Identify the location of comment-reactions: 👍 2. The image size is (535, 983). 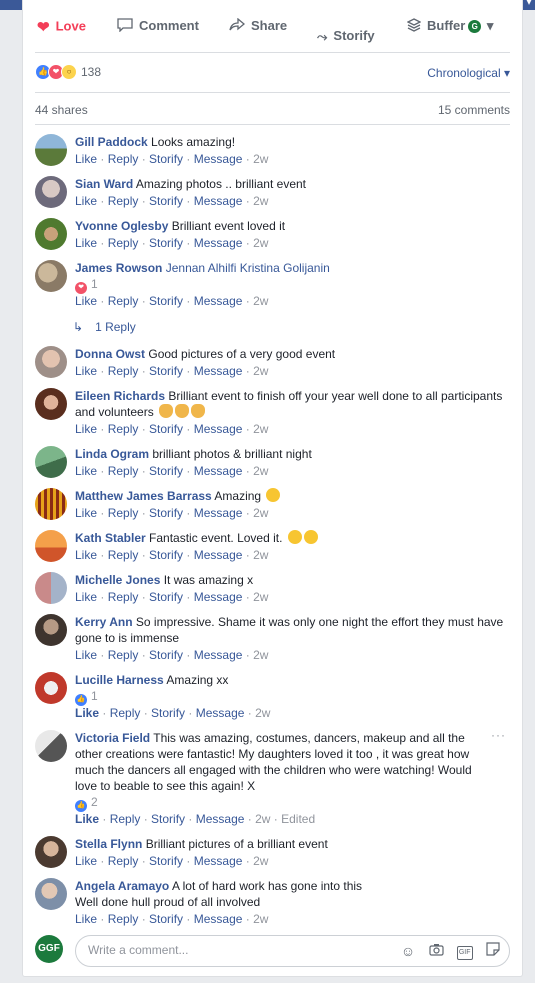
(290, 803).